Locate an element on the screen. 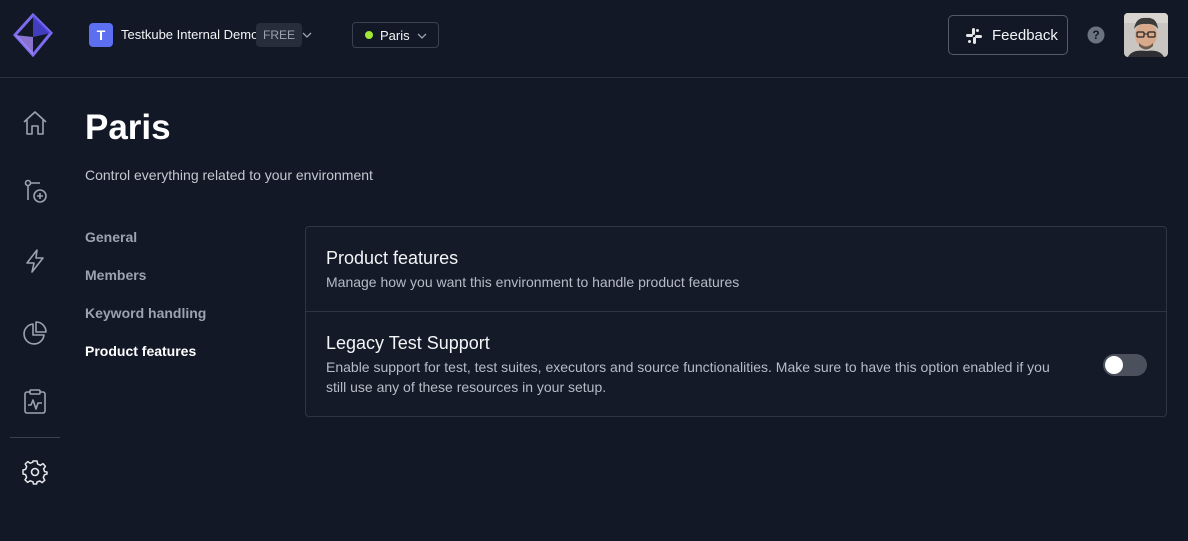  user-avatar is located at coordinates (1146, 35).